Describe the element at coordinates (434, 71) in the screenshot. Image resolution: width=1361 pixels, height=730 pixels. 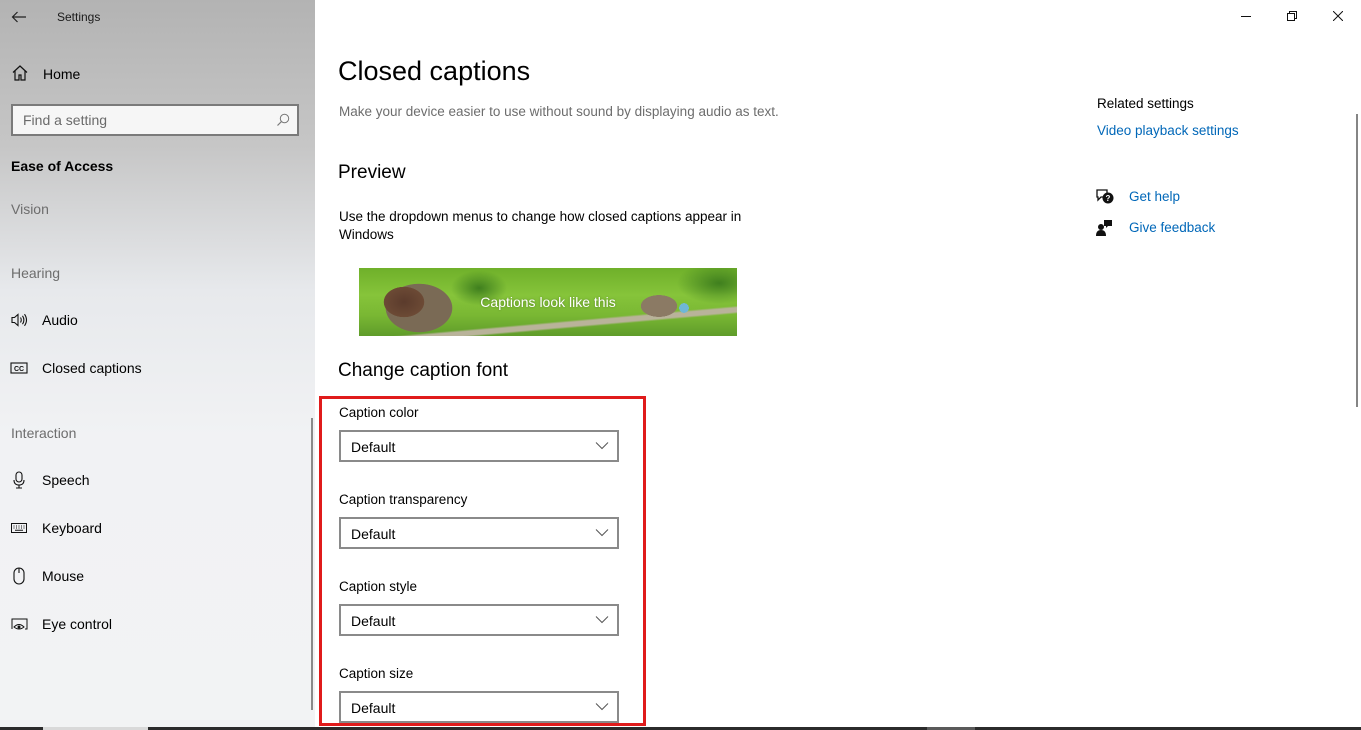
I see `page-title: Closed captions` at that location.